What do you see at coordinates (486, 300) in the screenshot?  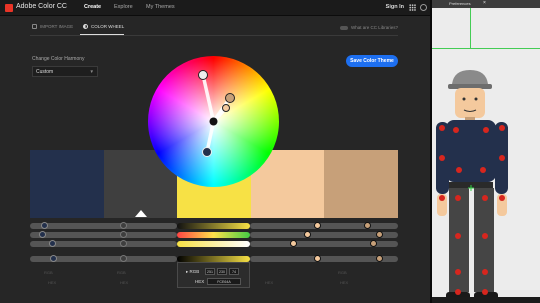 I see `timeline-edge` at bounding box center [486, 300].